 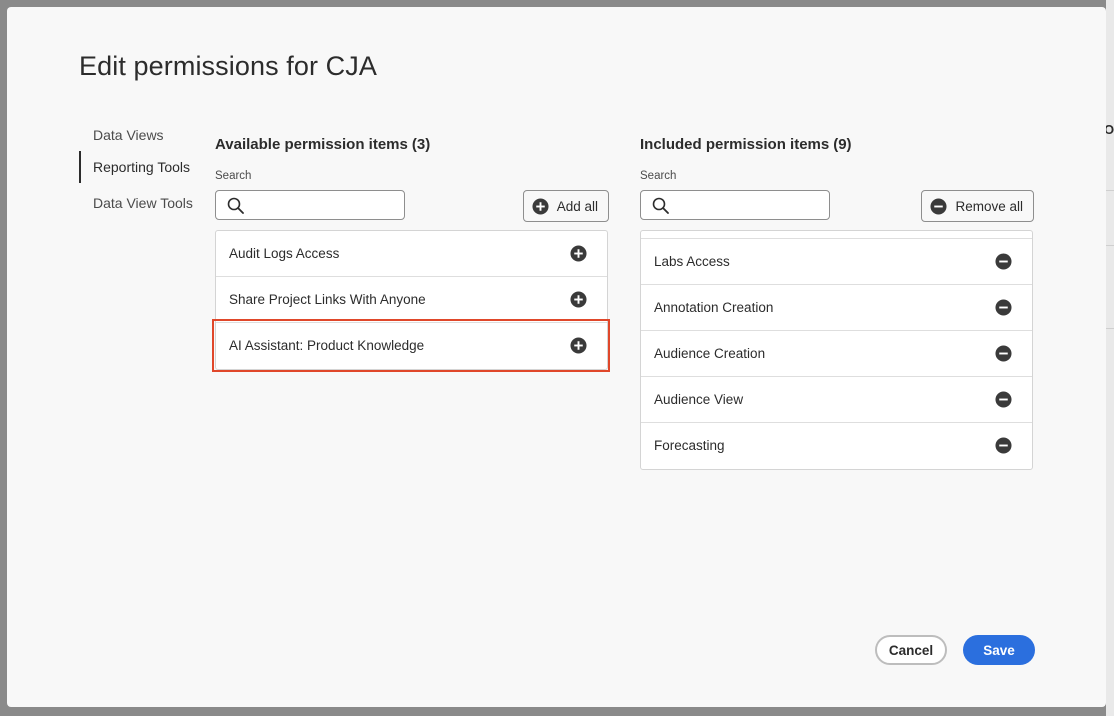 What do you see at coordinates (658, 176) in the screenshot?
I see `included-search-label: Search` at bounding box center [658, 176].